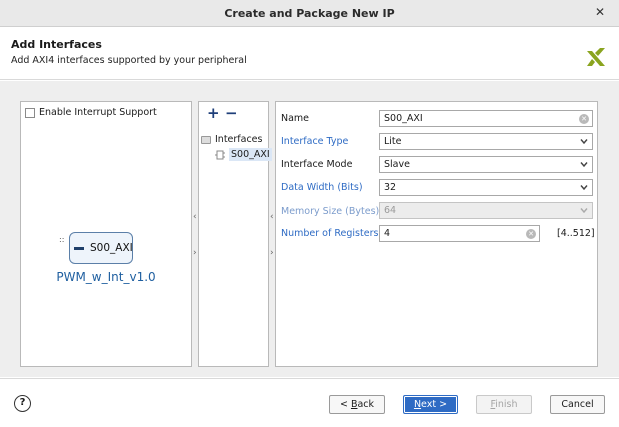 The width and height of the screenshot is (619, 427). I want to click on enable-interrupt-row: Enable Interrupt Support, so click(91, 112).